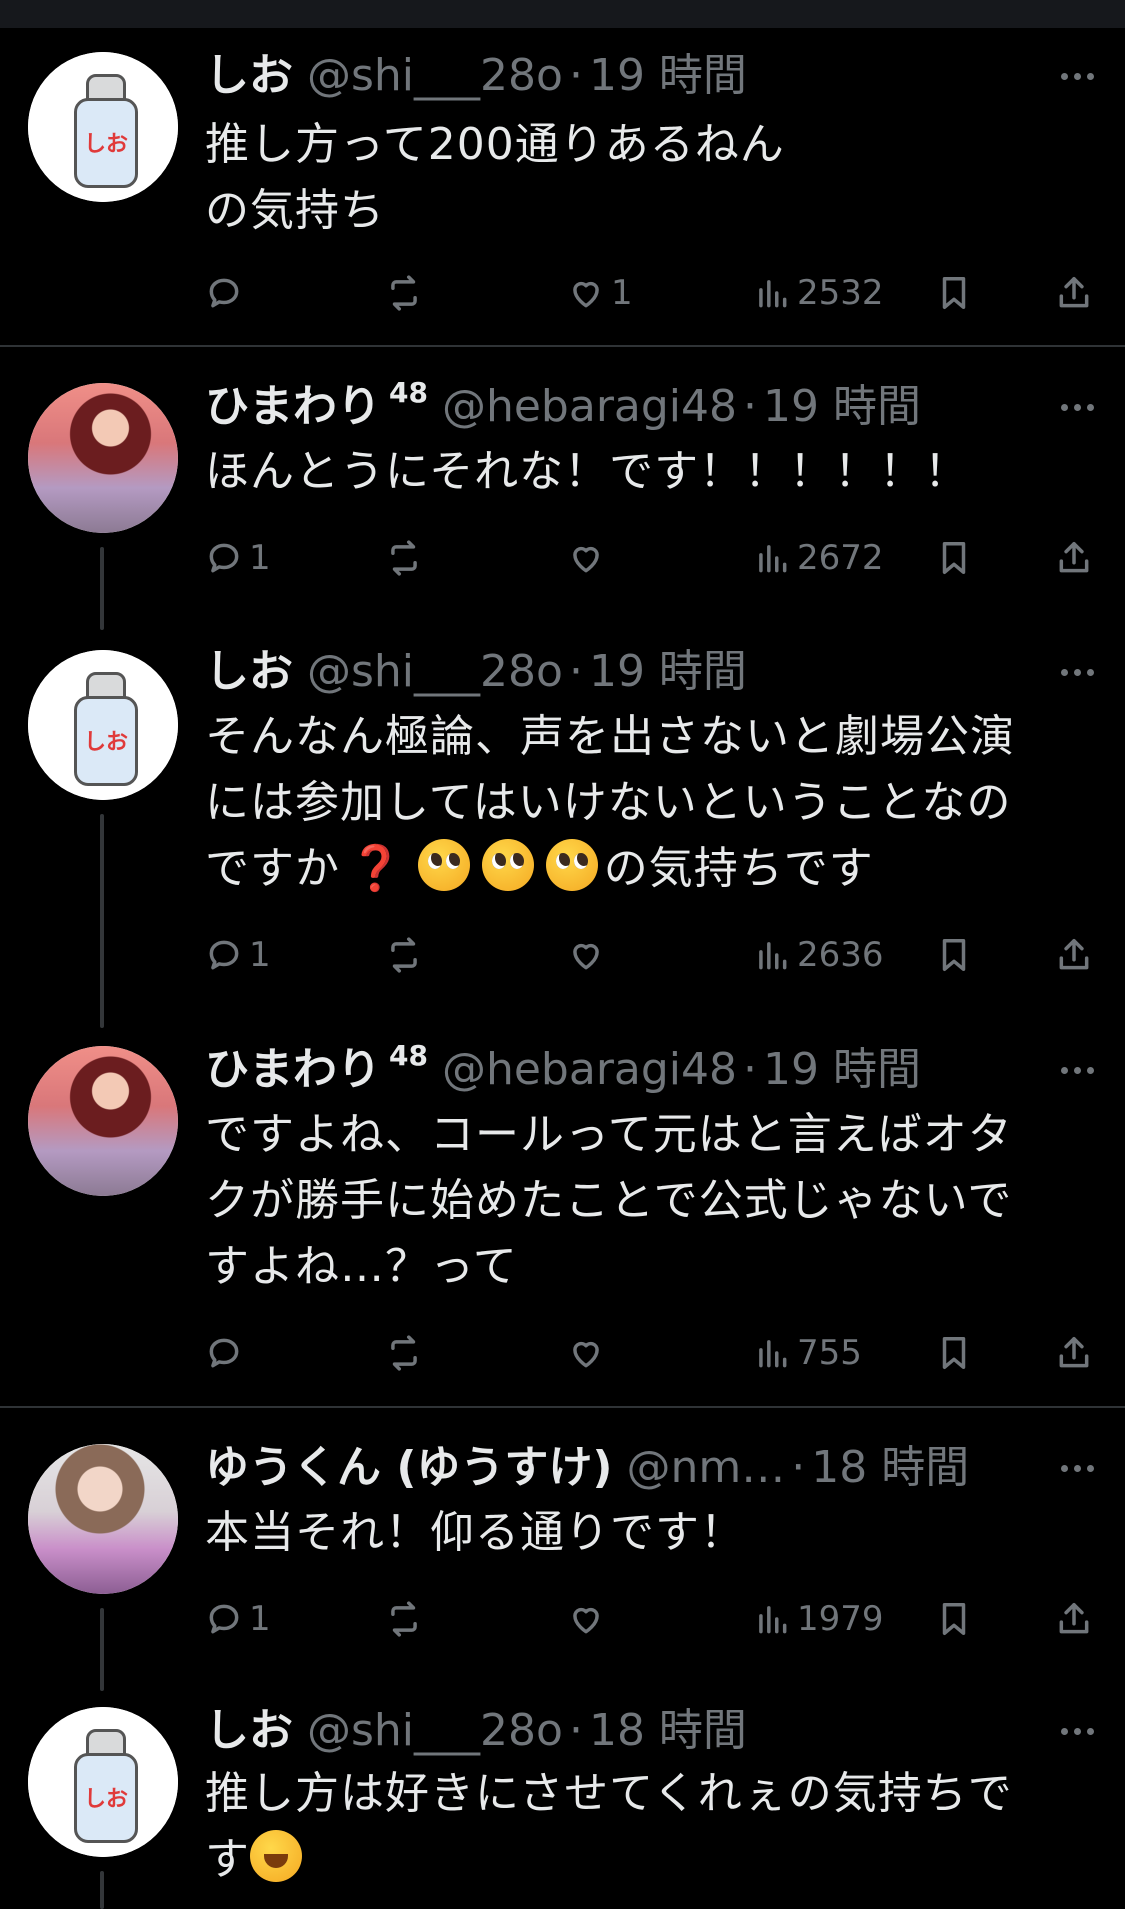  Describe the element at coordinates (645, 1827) in the screenshot. I see `tweet-text: 推し方は好きにさせてくれぇの気持ちで す` at that location.